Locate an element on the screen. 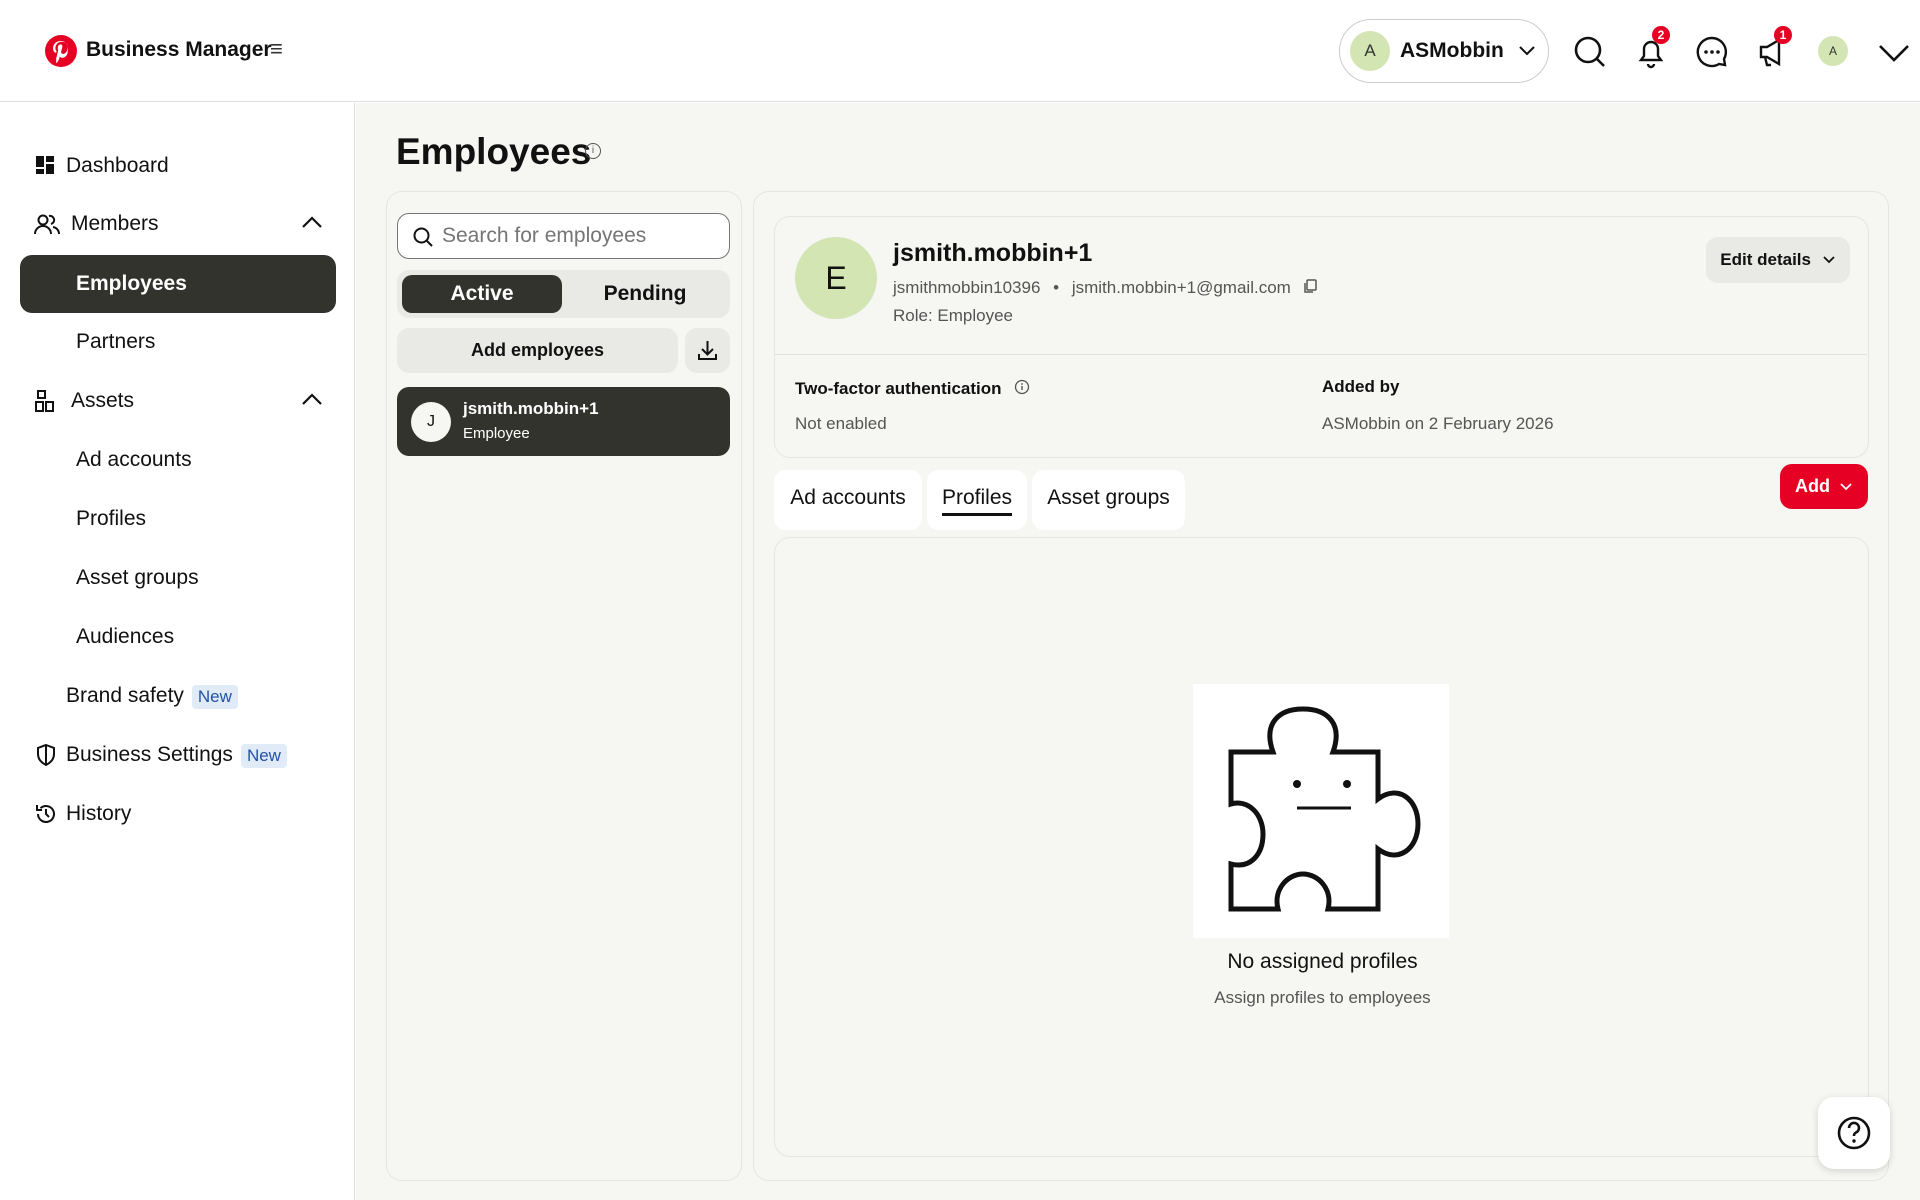  brand-safety-label: Brand safety is located at coordinates (125, 695).